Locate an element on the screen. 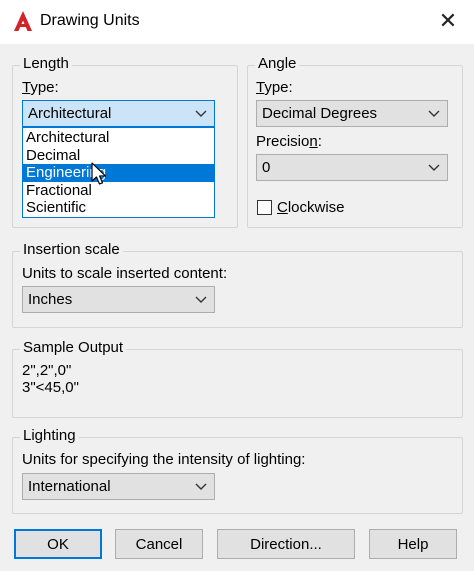 Image resolution: width=474 pixels, height=571 pixels. ok-button: OK is located at coordinates (58, 544).